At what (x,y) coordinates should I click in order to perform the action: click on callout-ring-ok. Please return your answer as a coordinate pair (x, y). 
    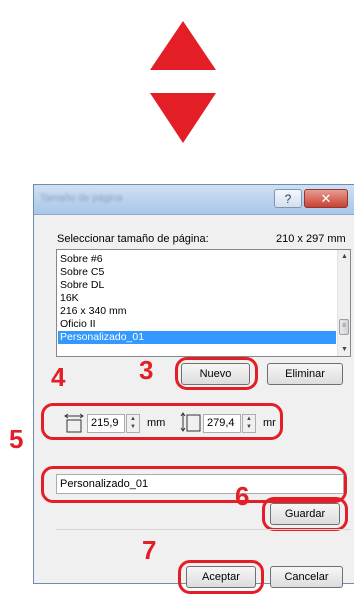
    Looking at the image, I should click on (221, 577).